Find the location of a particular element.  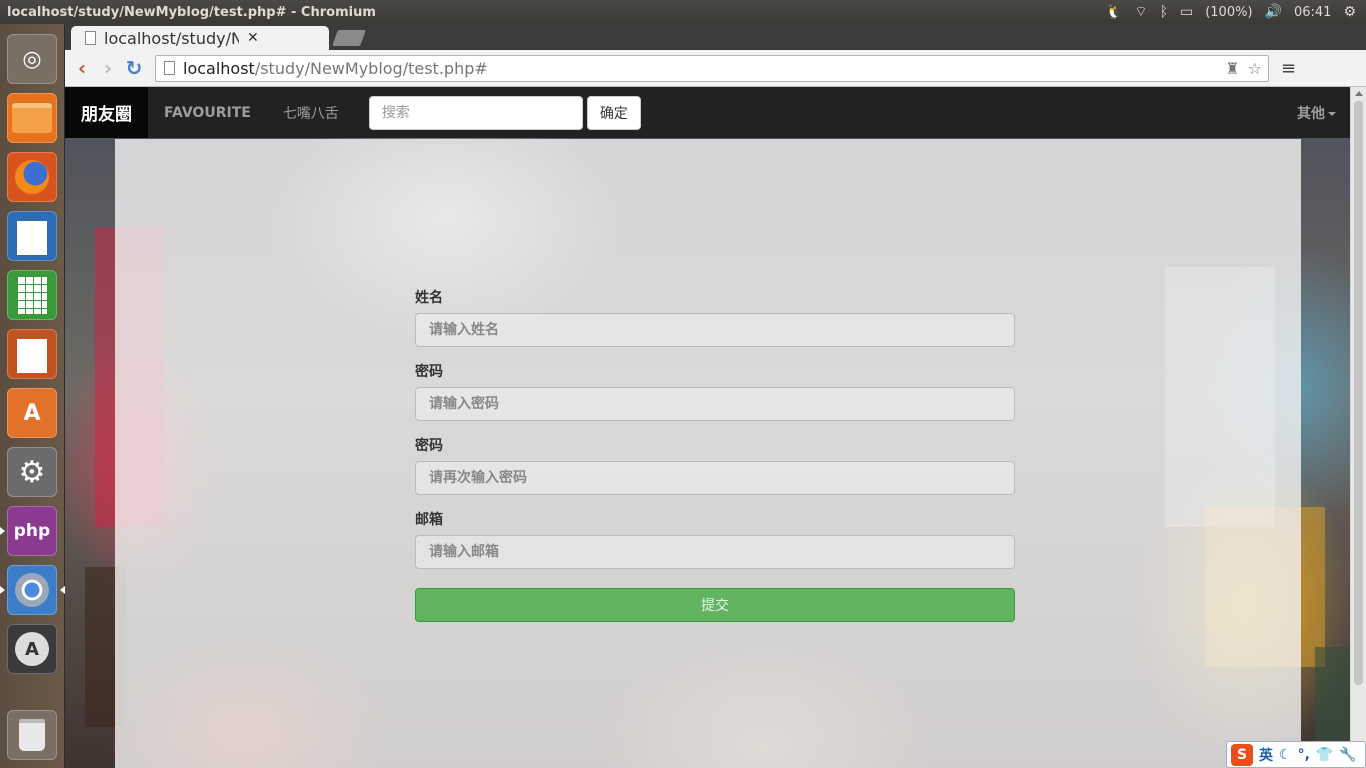

other-dropdown: 其他 is located at coordinates (1316, 113).